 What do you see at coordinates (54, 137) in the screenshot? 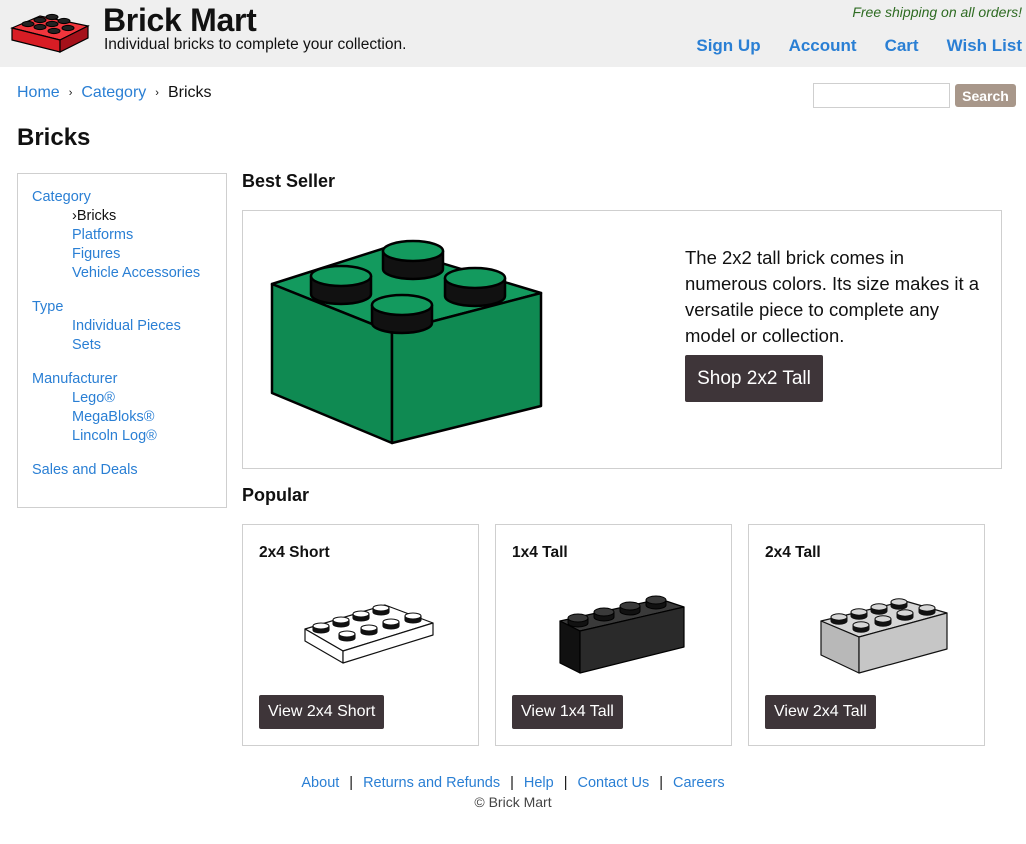
I see `page-title: Bricks` at bounding box center [54, 137].